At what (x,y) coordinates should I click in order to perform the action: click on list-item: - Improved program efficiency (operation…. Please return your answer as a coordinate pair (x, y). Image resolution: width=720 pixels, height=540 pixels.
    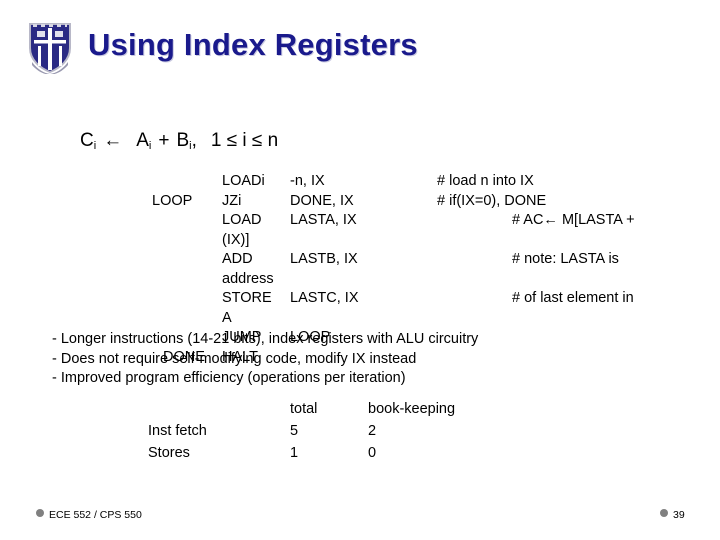
    Looking at the image, I should click on (360, 379).